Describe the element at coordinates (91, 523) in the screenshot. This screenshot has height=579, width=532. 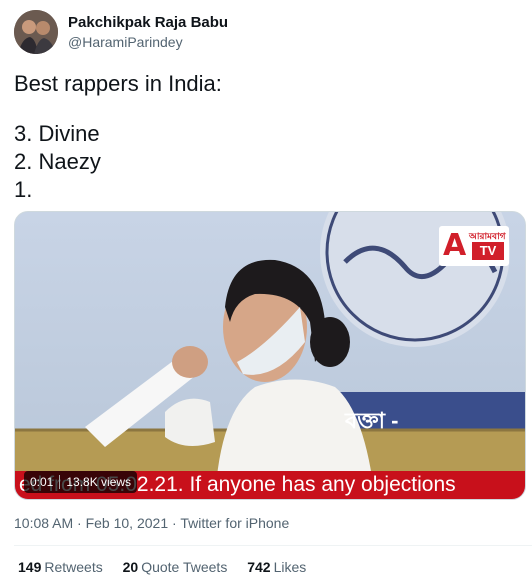
I see `timestamp-link: 10:08 AM · Feb 10, 2021` at that location.